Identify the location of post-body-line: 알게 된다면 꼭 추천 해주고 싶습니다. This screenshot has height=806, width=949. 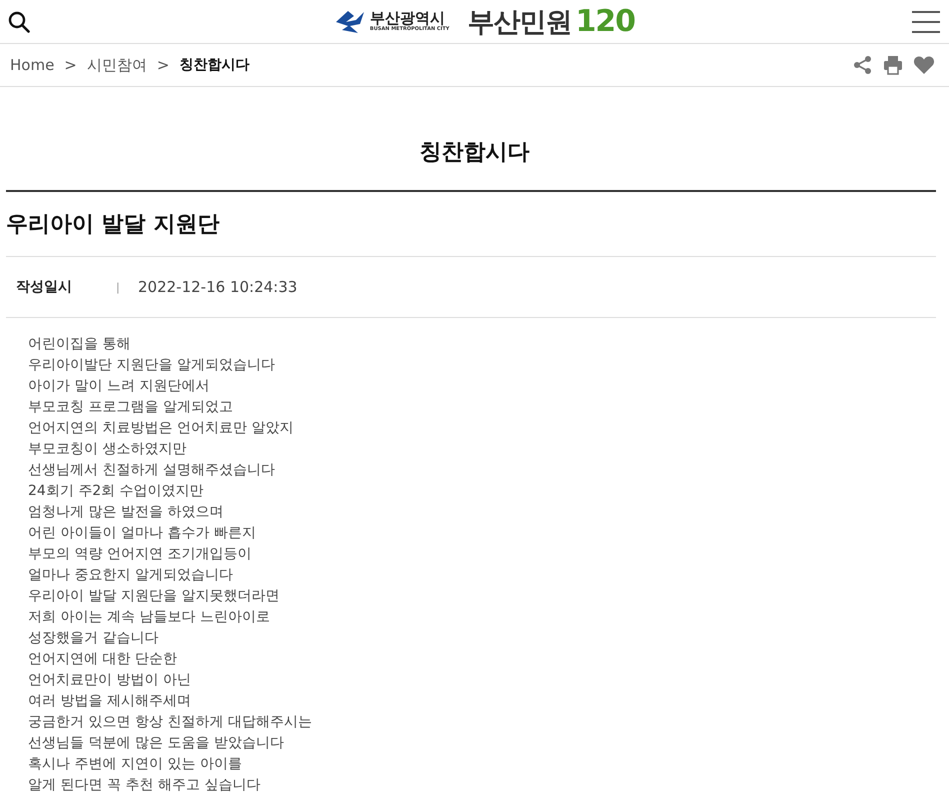
(145, 785).